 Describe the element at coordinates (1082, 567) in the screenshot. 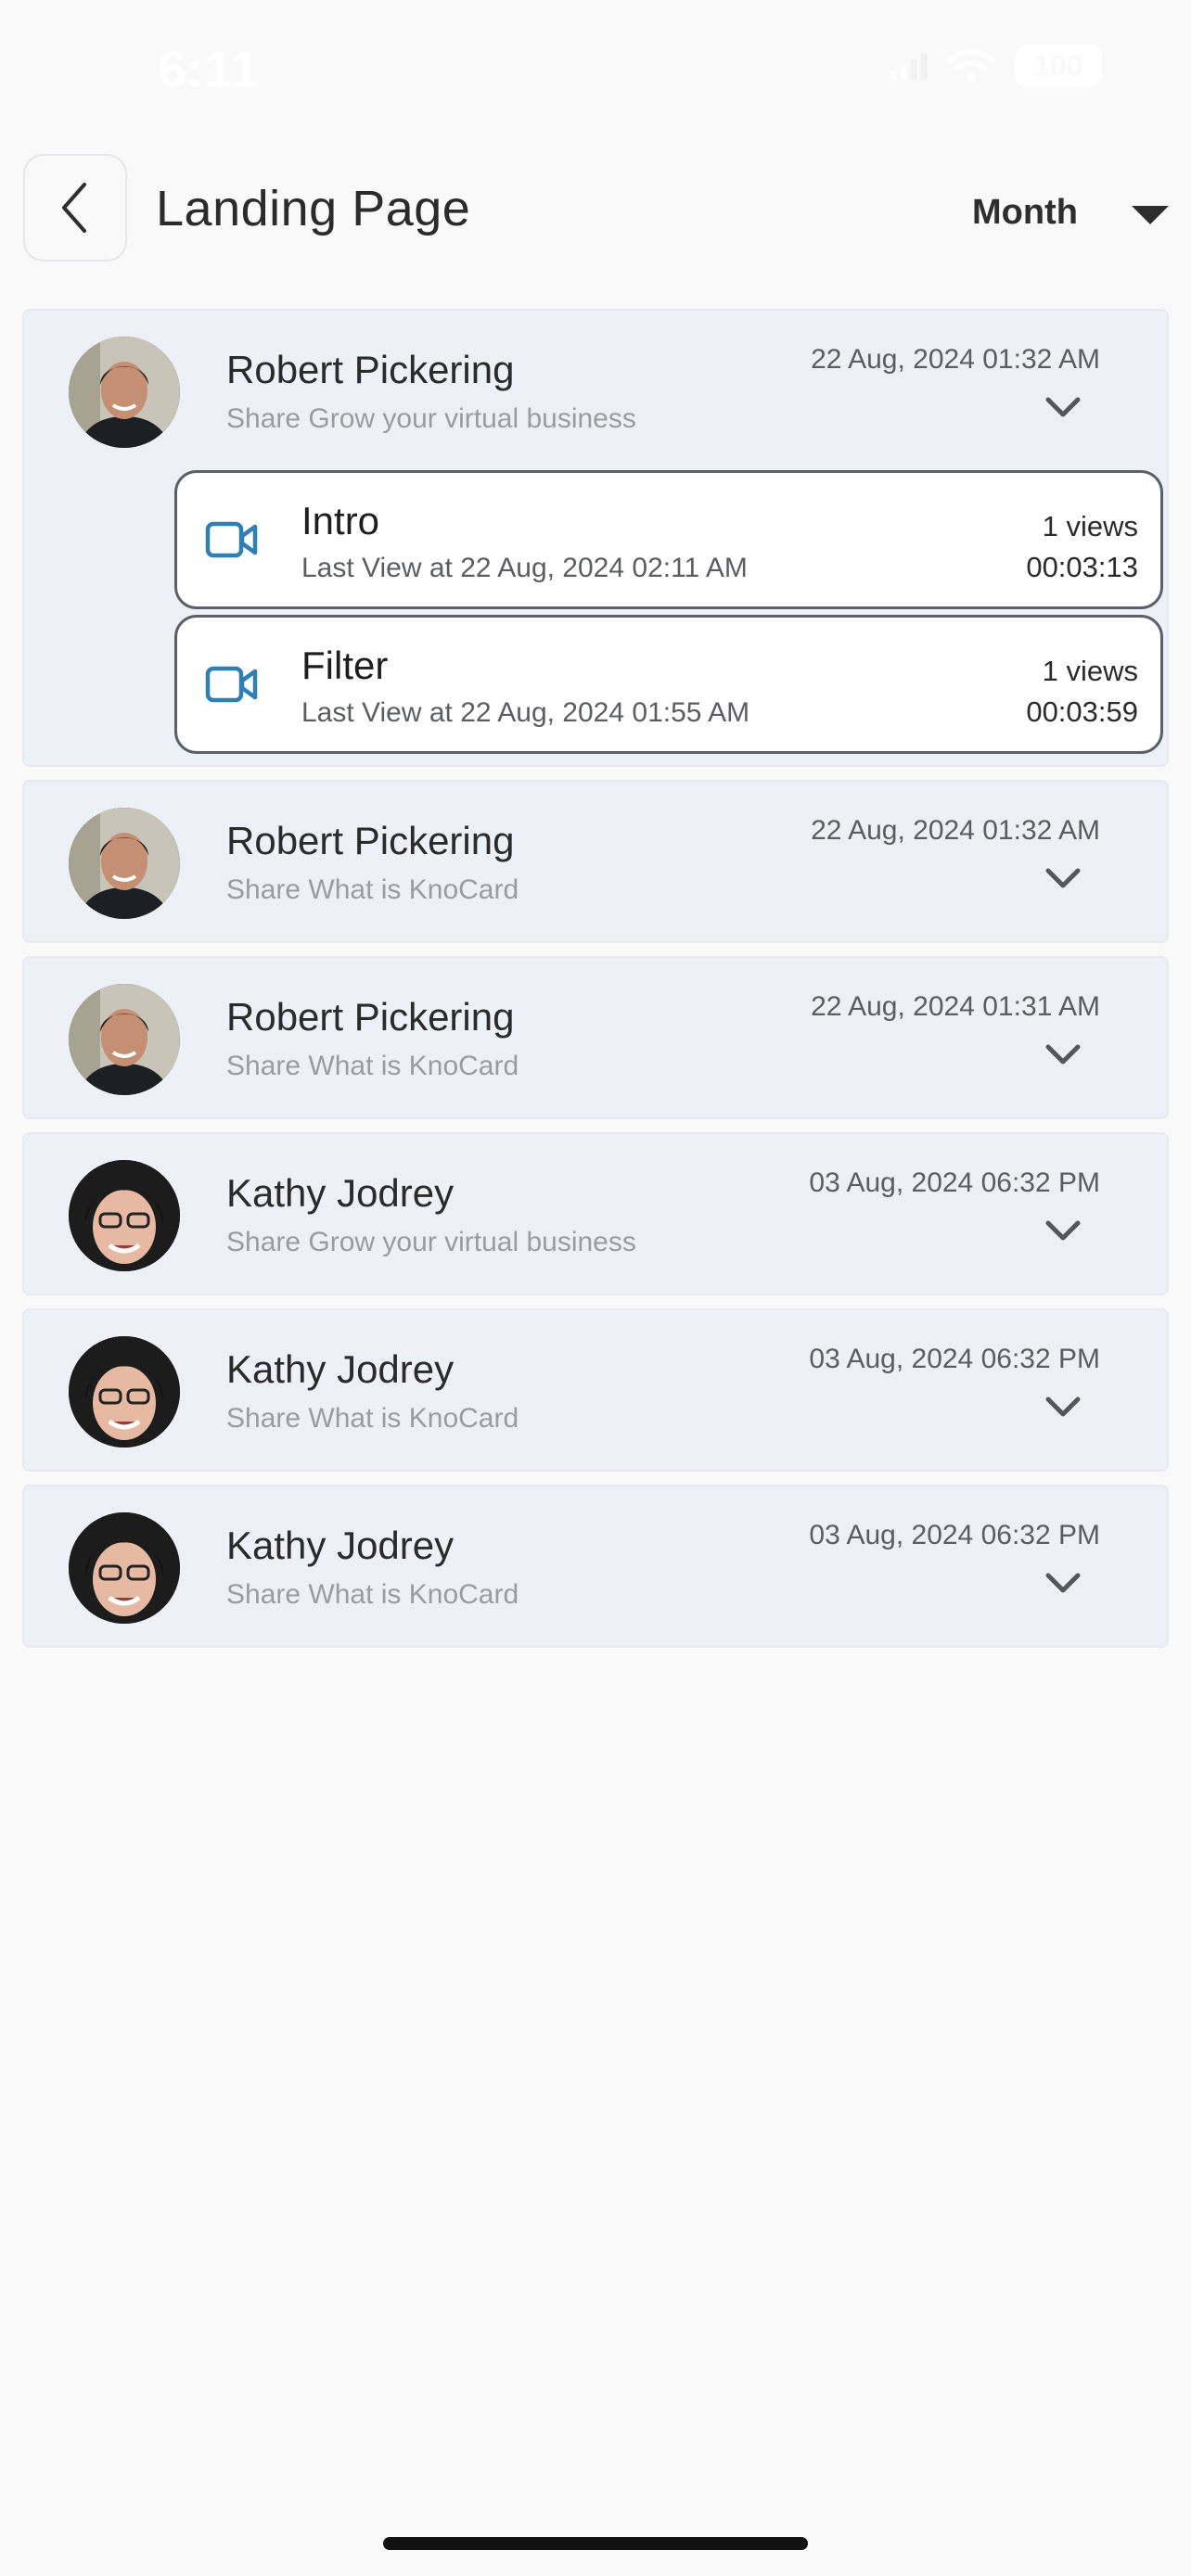

I see `video-duration: 00:03:13` at that location.